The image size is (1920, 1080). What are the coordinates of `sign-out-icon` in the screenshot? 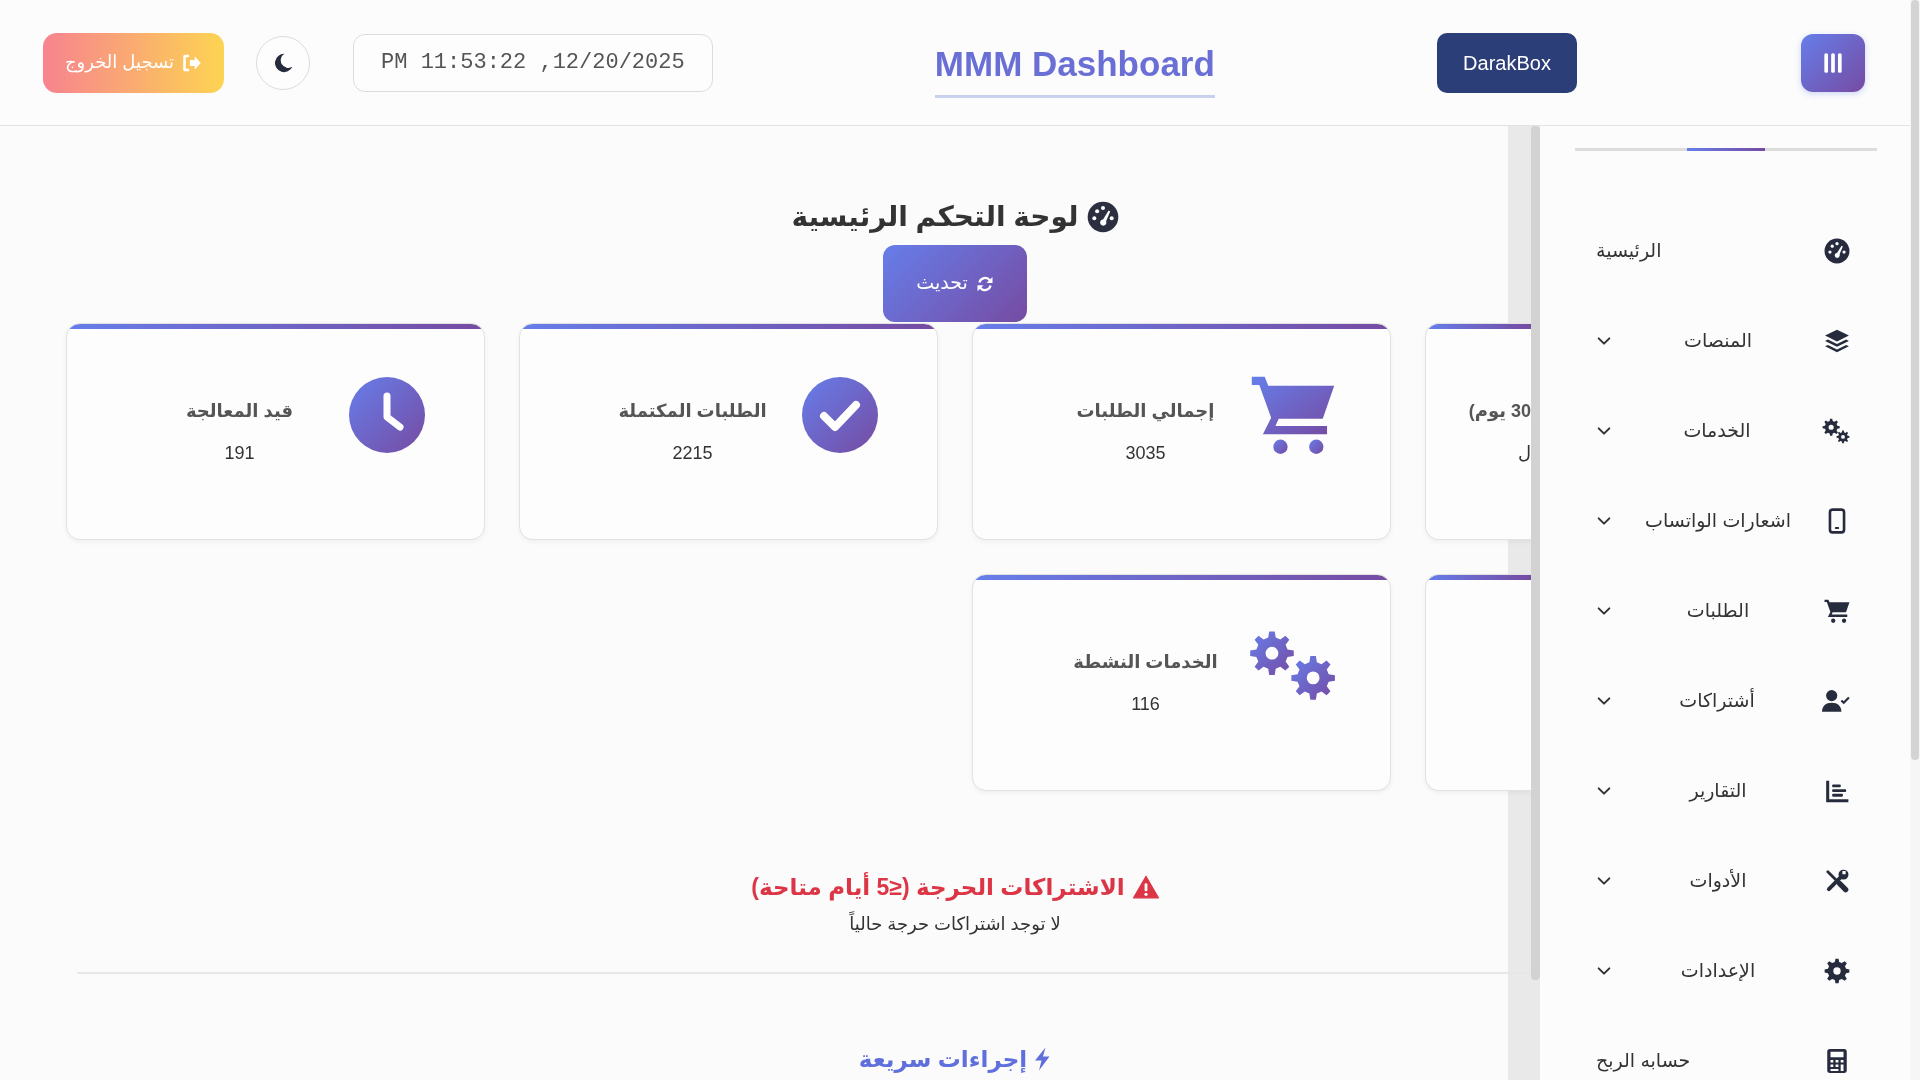 It's located at (192, 62).